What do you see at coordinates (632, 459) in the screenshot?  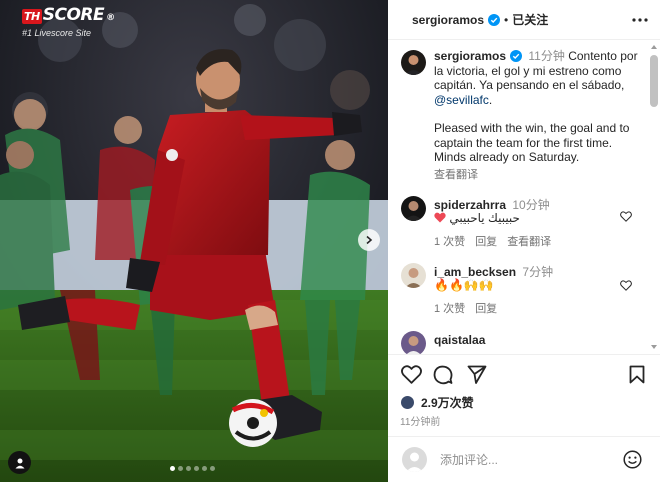 I see `smile-icon` at bounding box center [632, 459].